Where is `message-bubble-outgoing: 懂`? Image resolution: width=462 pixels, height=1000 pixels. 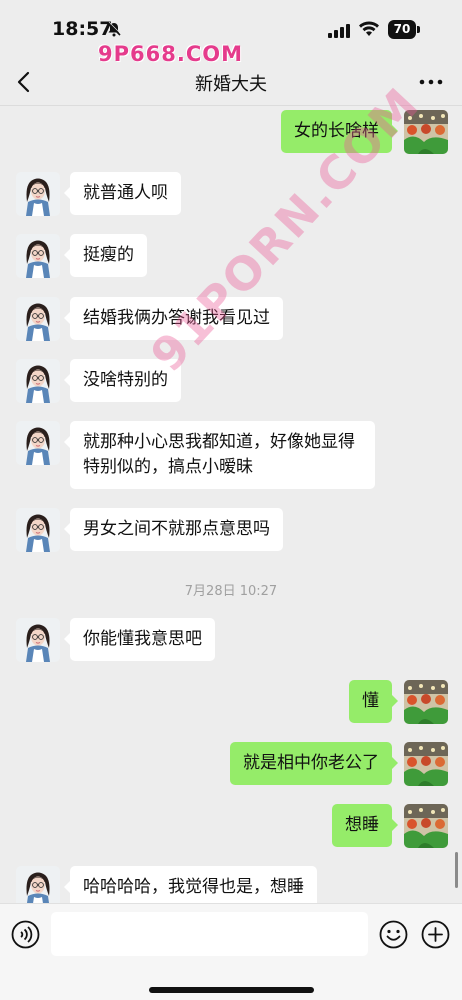 message-bubble-outgoing: 懂 is located at coordinates (373, 701).